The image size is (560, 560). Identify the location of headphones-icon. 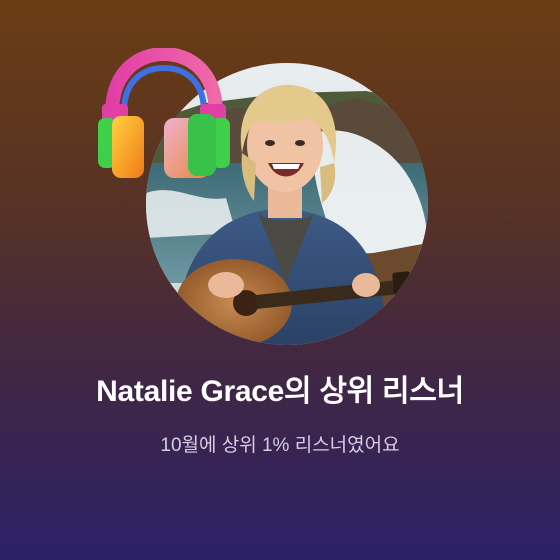
(164, 113).